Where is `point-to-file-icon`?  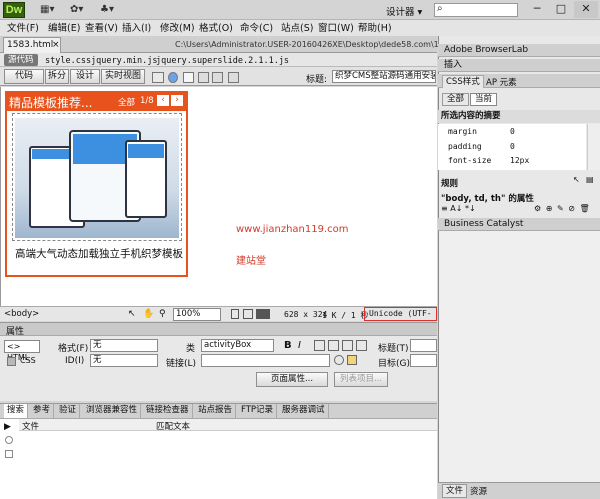
point-to-file-icon is located at coordinates (339, 360).